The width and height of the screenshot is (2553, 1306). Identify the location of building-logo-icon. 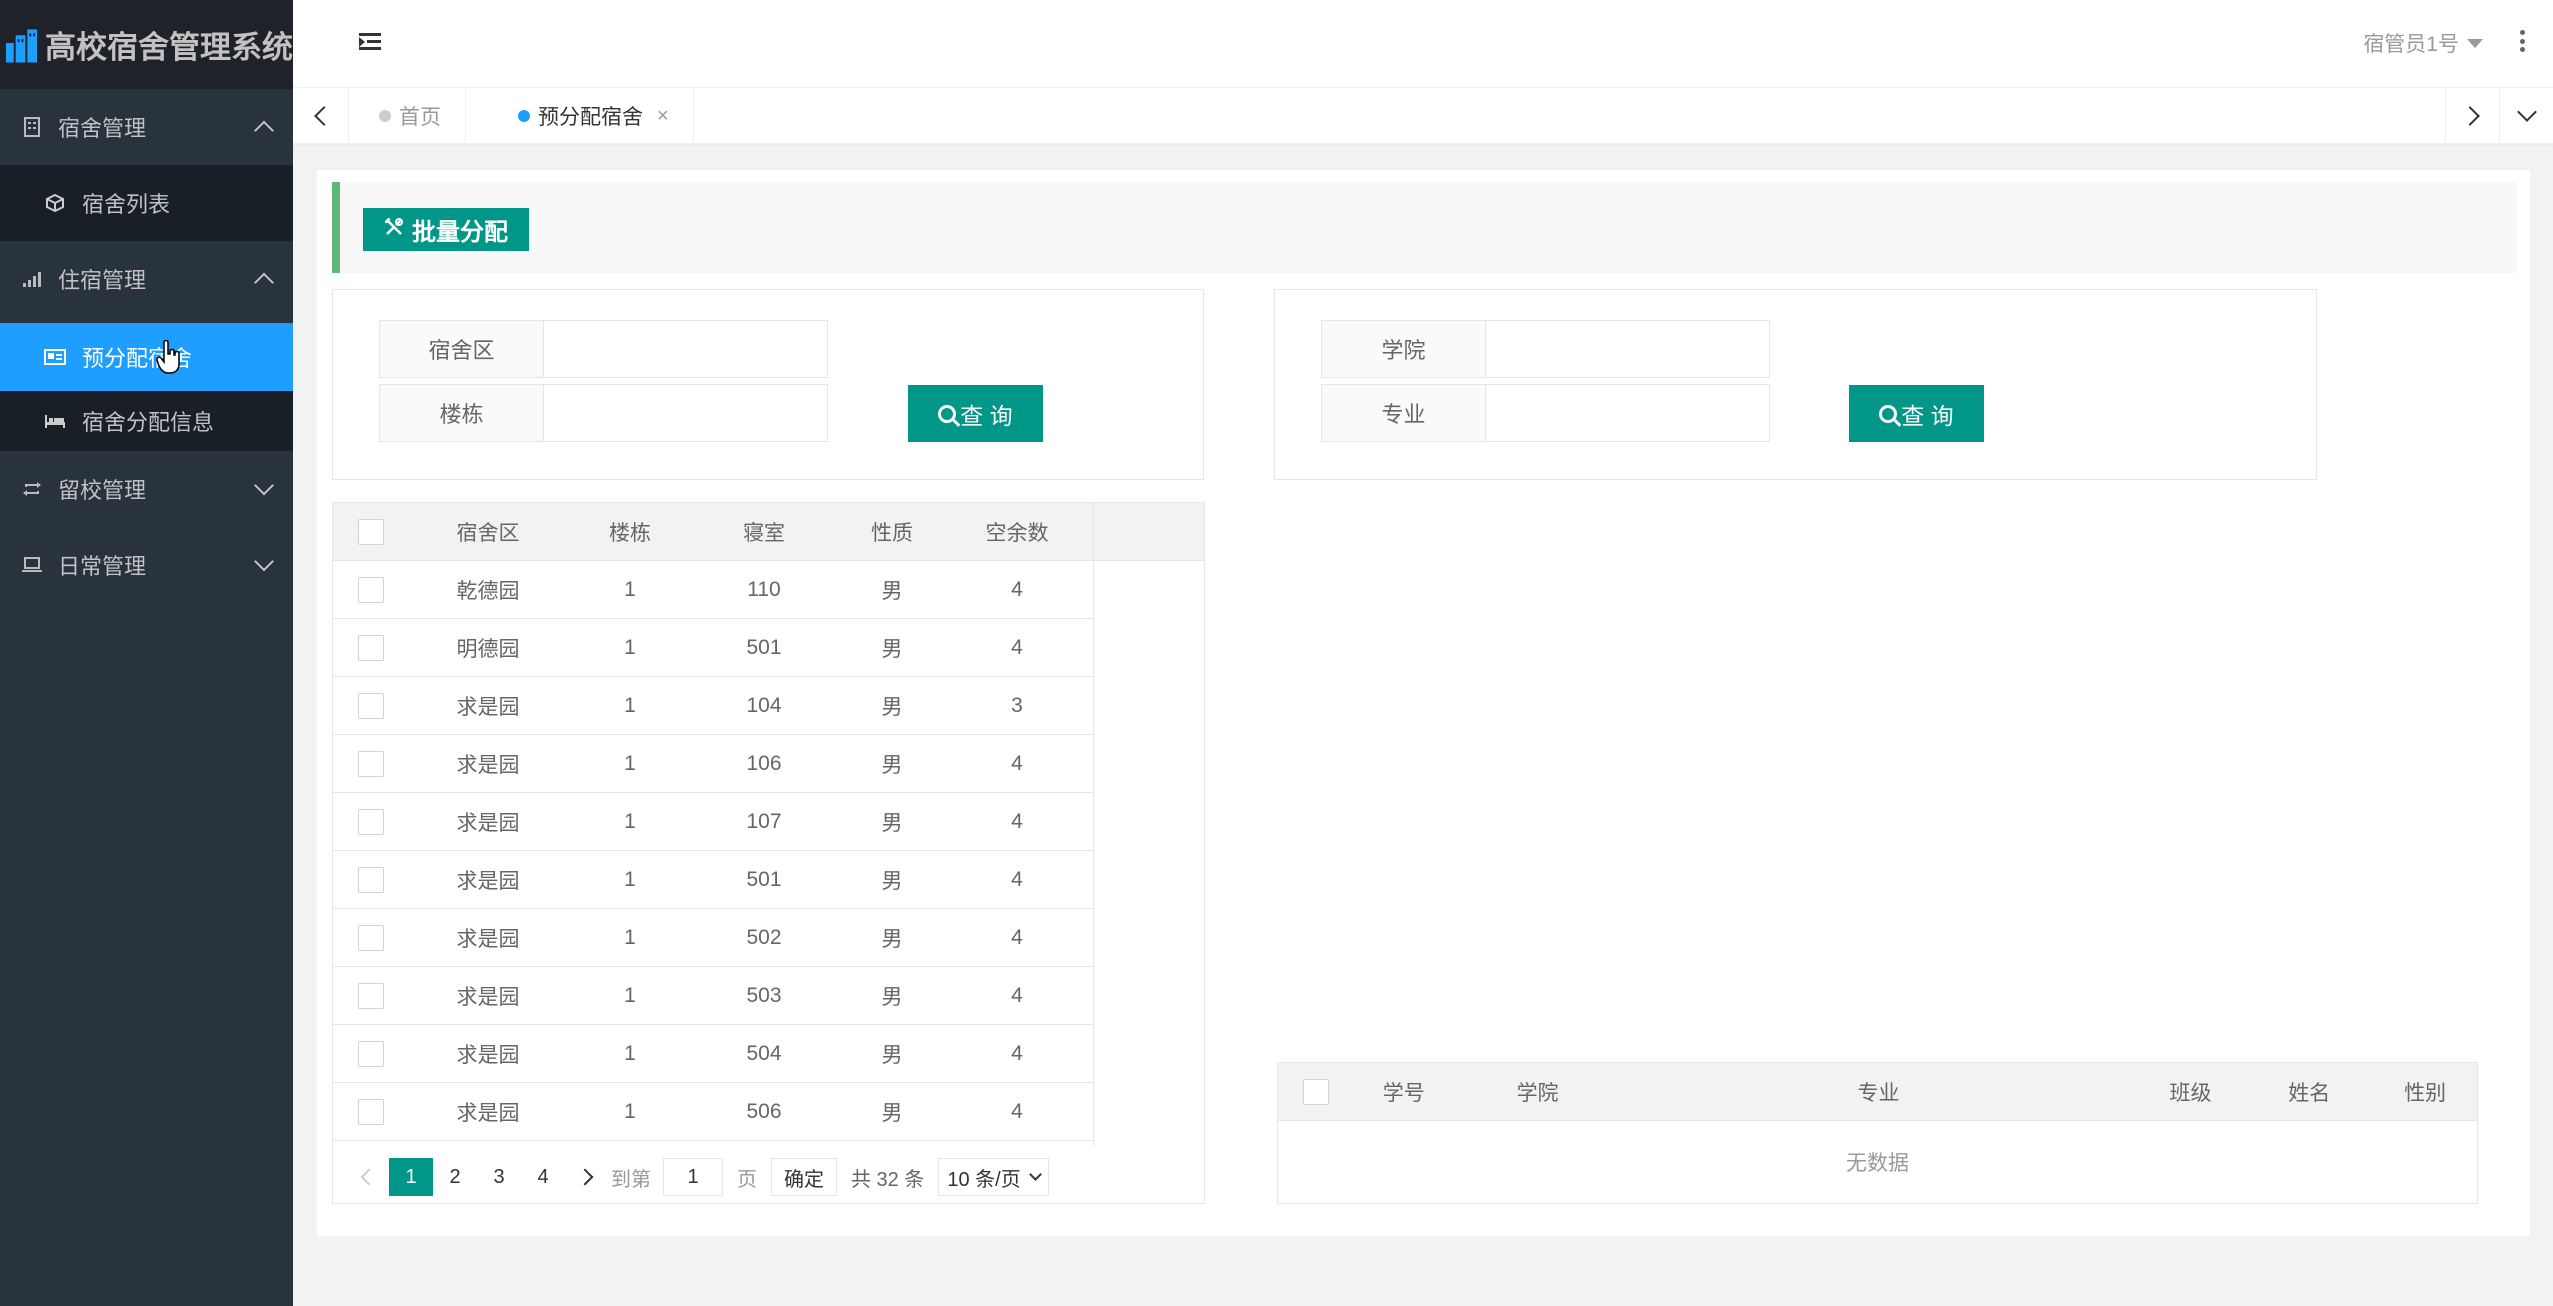
(21, 45).